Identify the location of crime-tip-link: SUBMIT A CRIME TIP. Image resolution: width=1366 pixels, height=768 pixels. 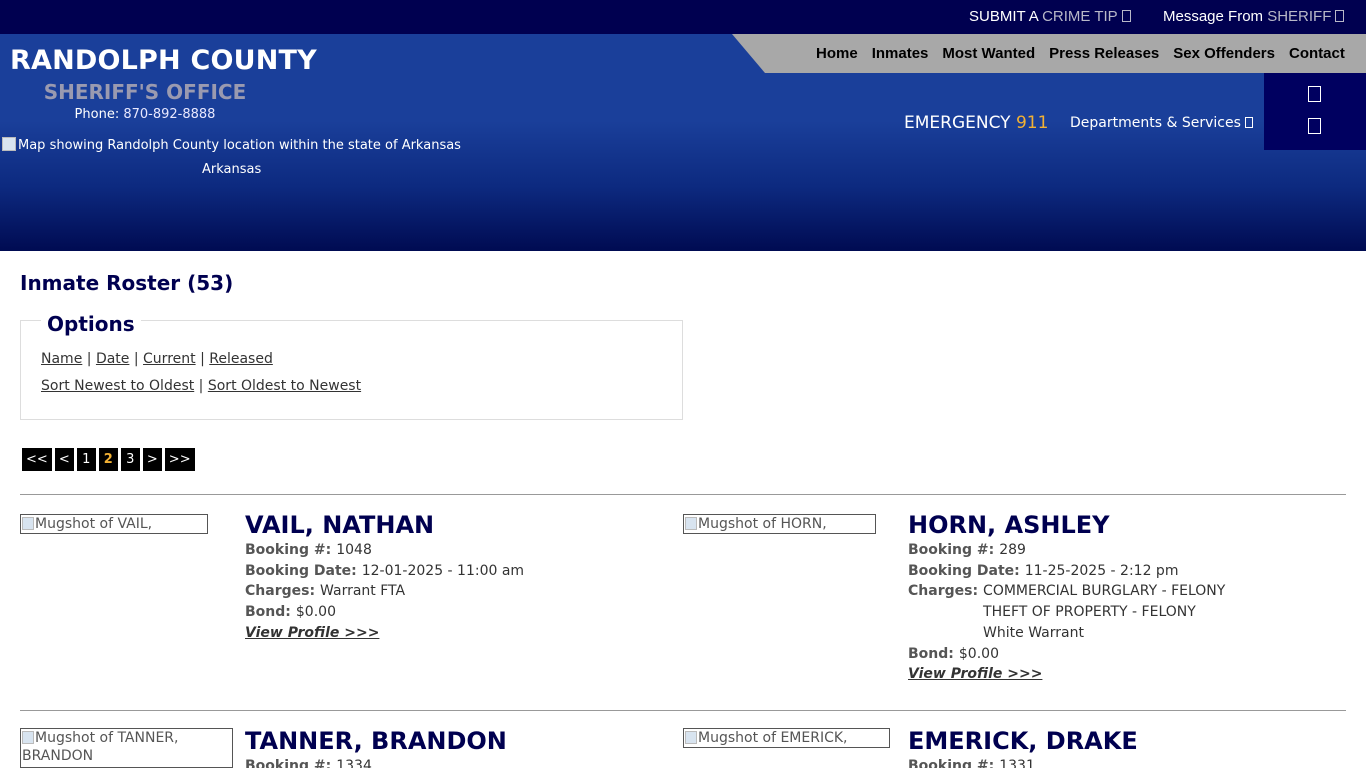
(1050, 16).